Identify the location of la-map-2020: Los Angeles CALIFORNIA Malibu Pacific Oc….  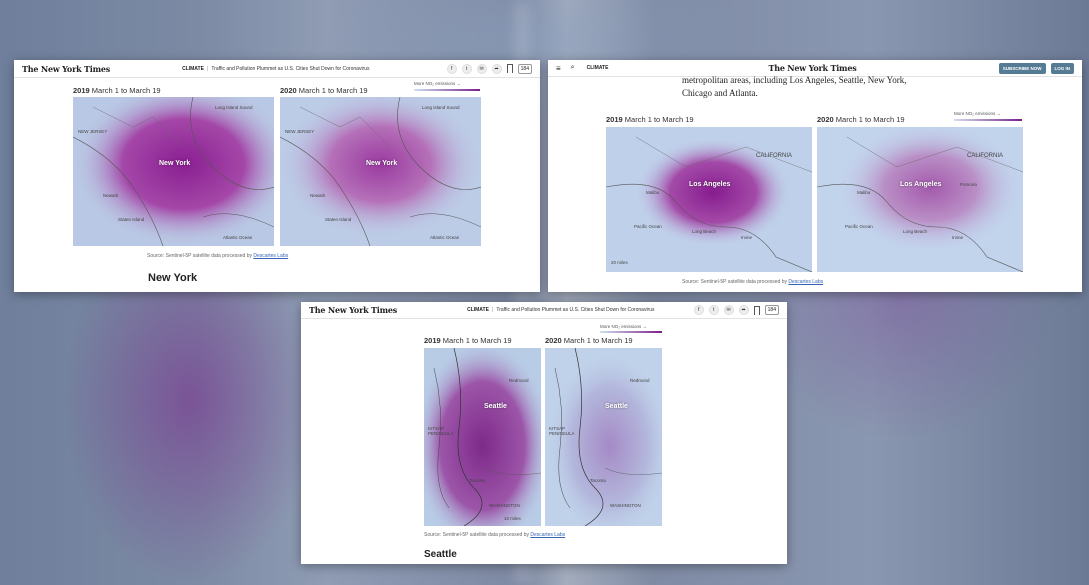
(920, 199).